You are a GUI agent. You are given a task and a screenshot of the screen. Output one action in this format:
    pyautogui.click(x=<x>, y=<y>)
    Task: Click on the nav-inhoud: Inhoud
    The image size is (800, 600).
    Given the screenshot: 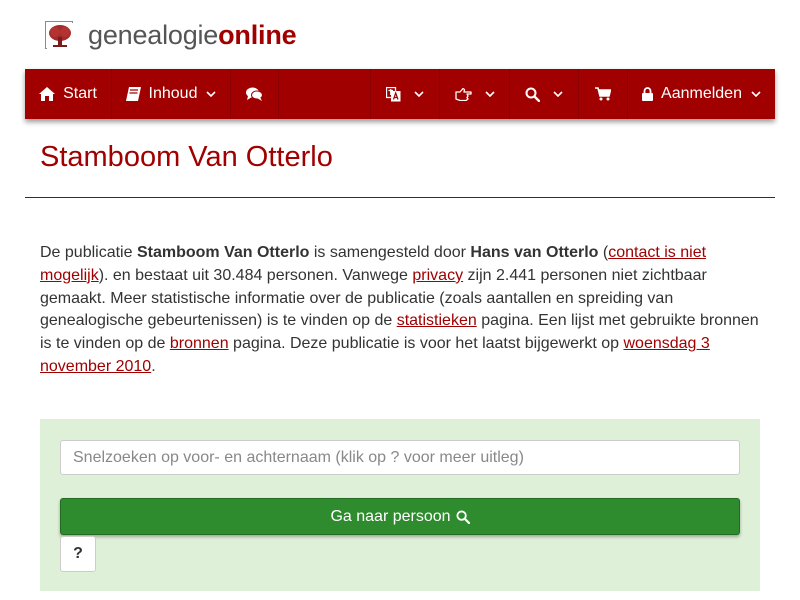 What is the action you would take?
    pyautogui.click(x=171, y=94)
    